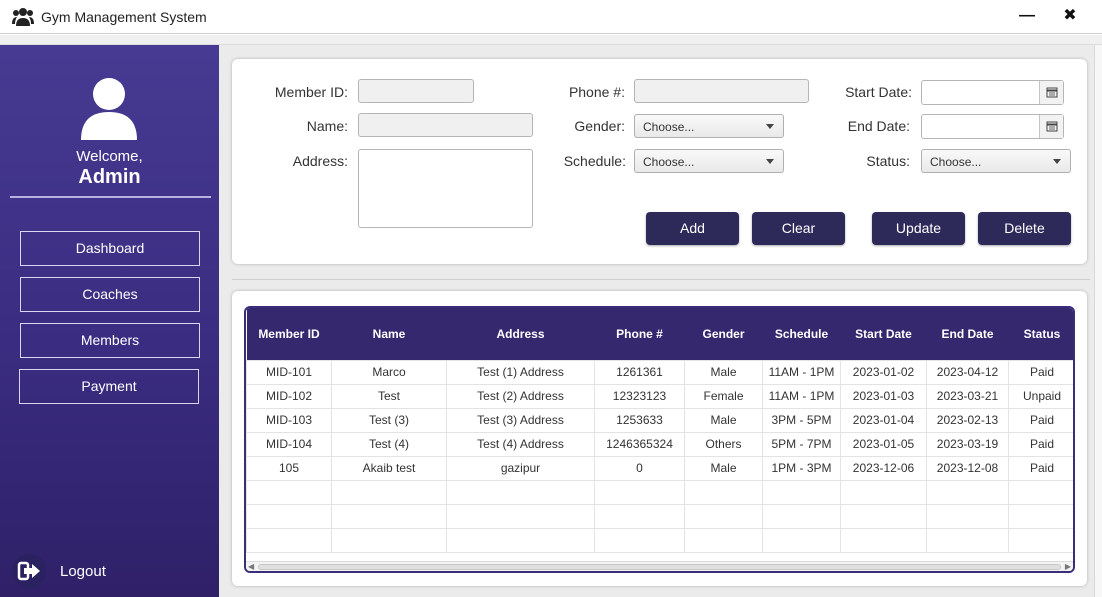 Image resolution: width=1102 pixels, height=597 pixels. What do you see at coordinates (639, 372) in the screenshot?
I see `table-cell: 1261361` at bounding box center [639, 372].